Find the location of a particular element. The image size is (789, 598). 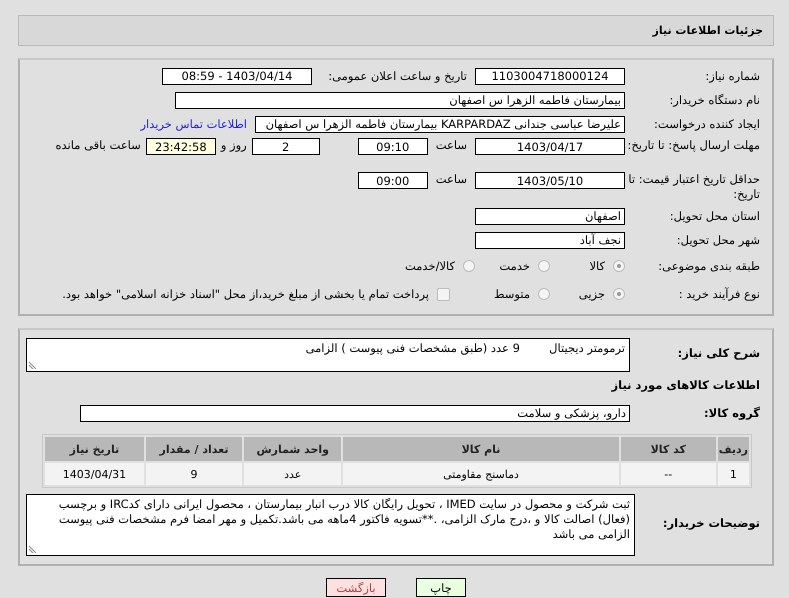

checkbox-label: پرداخت تمام یا بخشی از مبلغ خرید،از محل "اسناد خزانه اسلامی" خواهد بود. is located at coordinates (245, 294).